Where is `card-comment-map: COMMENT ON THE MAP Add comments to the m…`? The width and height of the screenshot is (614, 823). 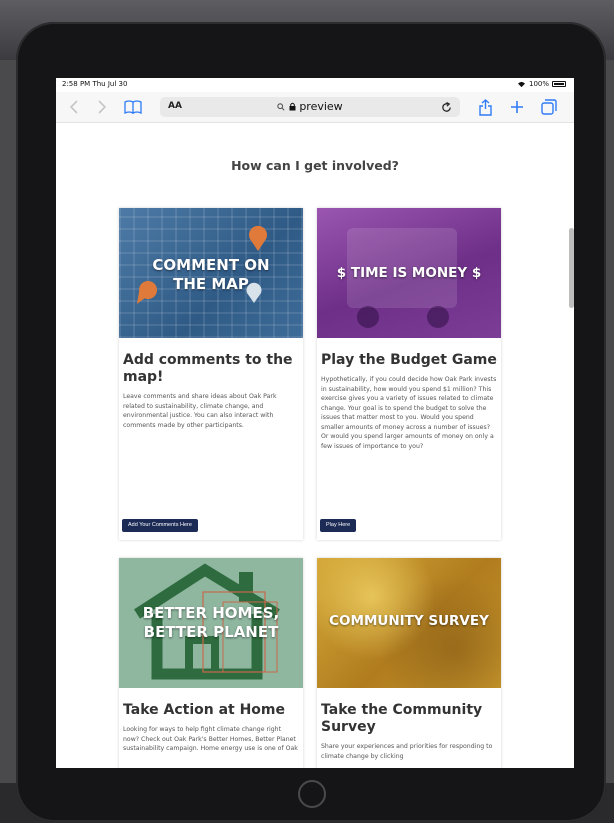 card-comment-map: COMMENT ON THE MAP Add comments to the m… is located at coordinates (211, 374).